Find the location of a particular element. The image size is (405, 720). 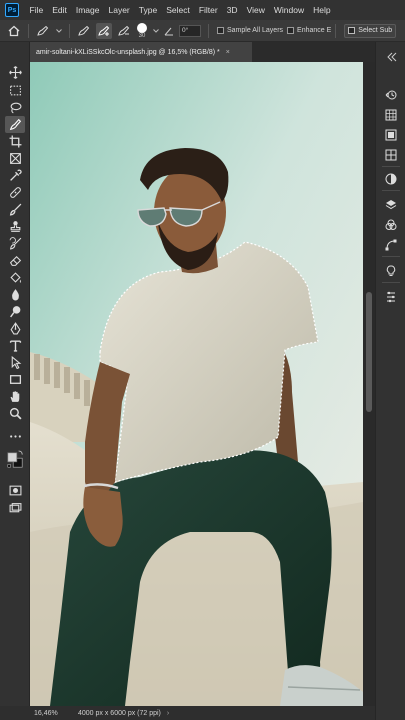

brush-tool is located at coordinates (15, 209).